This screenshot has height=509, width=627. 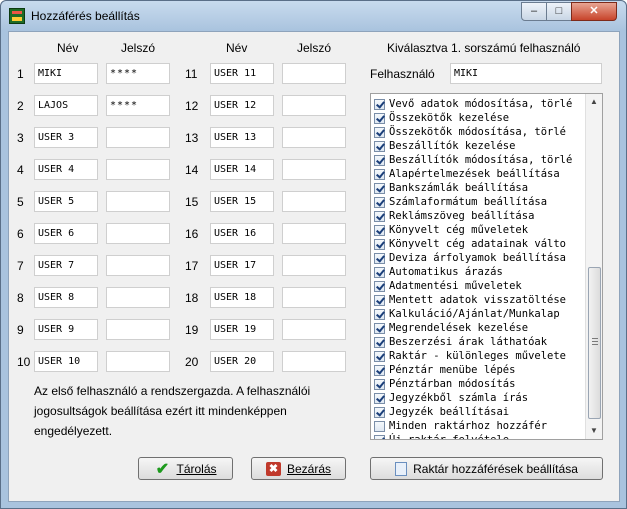 What do you see at coordinates (486, 230) in the screenshot?
I see `permission-item: Könyvelt cég műveletek` at bounding box center [486, 230].